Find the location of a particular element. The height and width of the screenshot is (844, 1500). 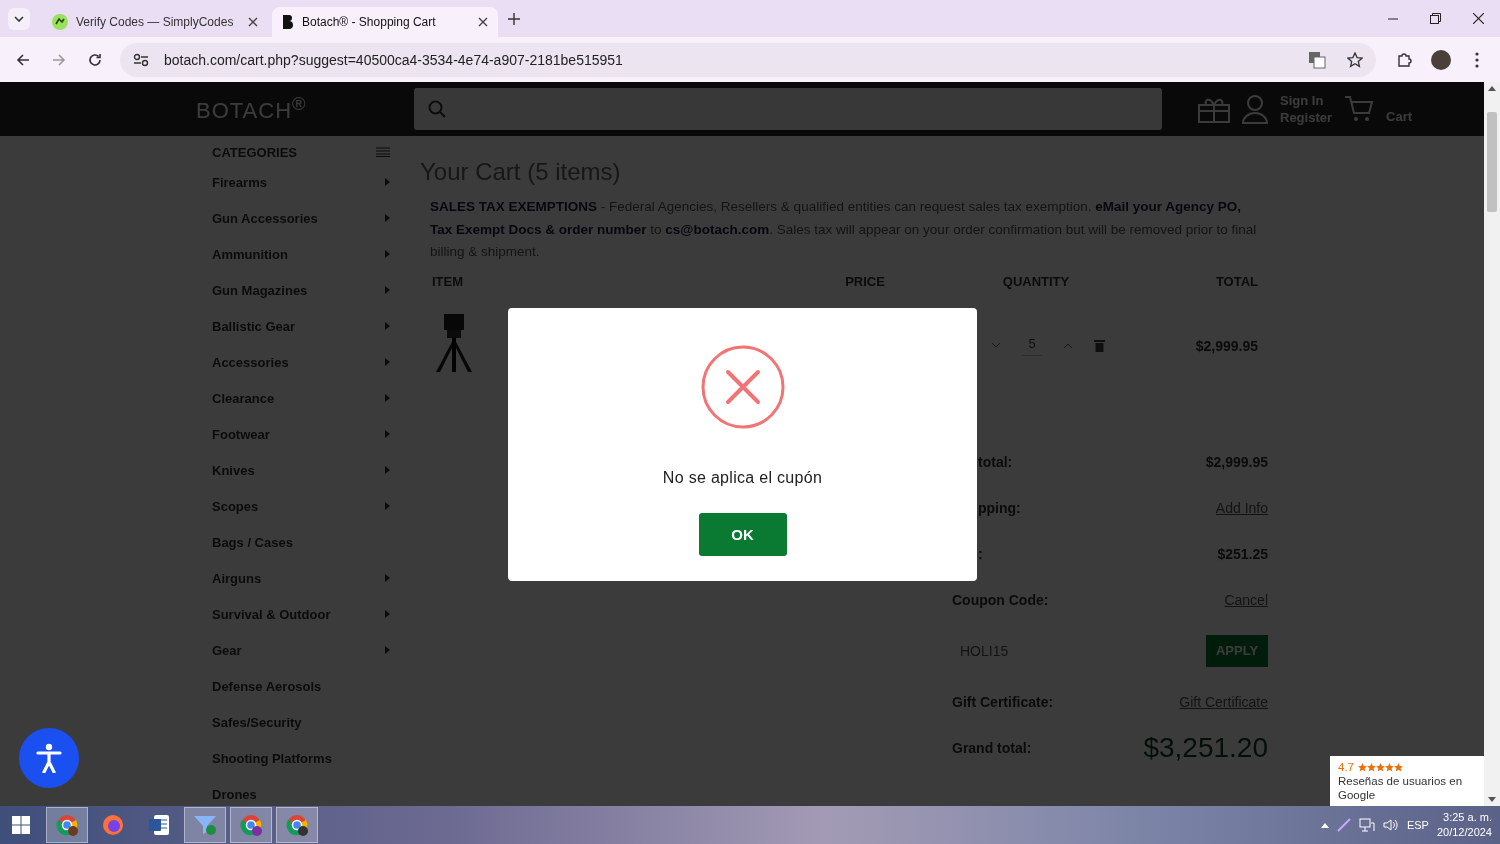

language-indicator: ESP is located at coordinates (1417, 825).